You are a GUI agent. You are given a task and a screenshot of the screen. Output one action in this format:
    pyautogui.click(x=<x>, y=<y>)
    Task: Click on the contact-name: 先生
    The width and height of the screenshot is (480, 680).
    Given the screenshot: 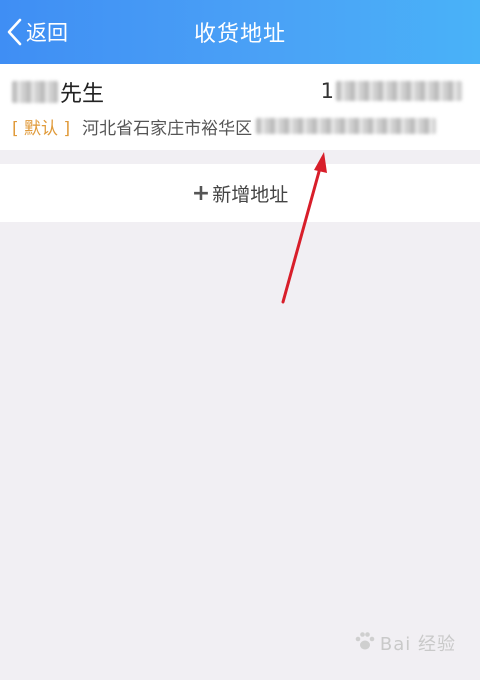 What is the action you would take?
    pyautogui.click(x=82, y=94)
    